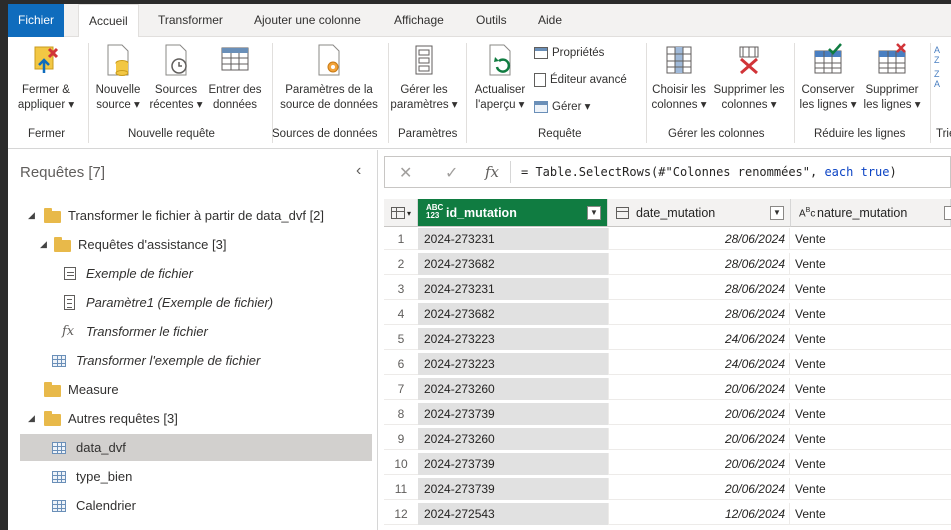  What do you see at coordinates (358, 171) in the screenshot?
I see `collapse-pane-icon: ‹` at bounding box center [358, 171].